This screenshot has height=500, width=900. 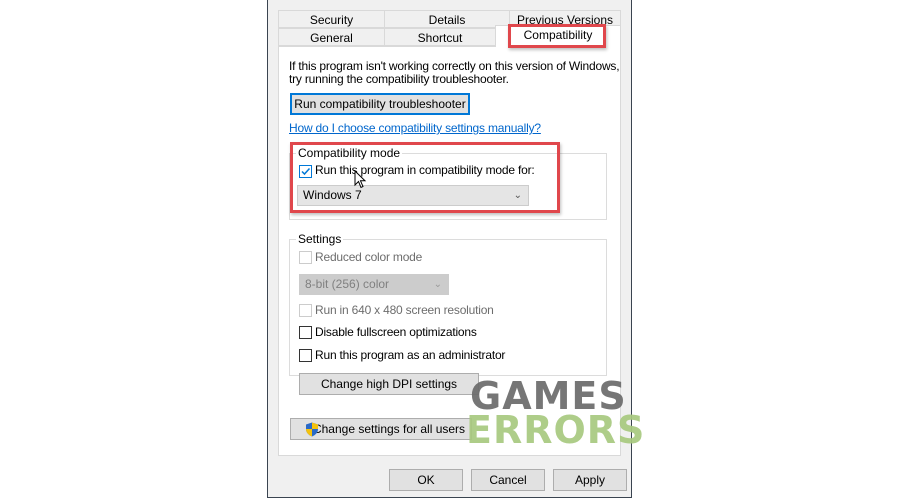 I want to click on highlight-compatibility-mode, so click(x=425, y=177).